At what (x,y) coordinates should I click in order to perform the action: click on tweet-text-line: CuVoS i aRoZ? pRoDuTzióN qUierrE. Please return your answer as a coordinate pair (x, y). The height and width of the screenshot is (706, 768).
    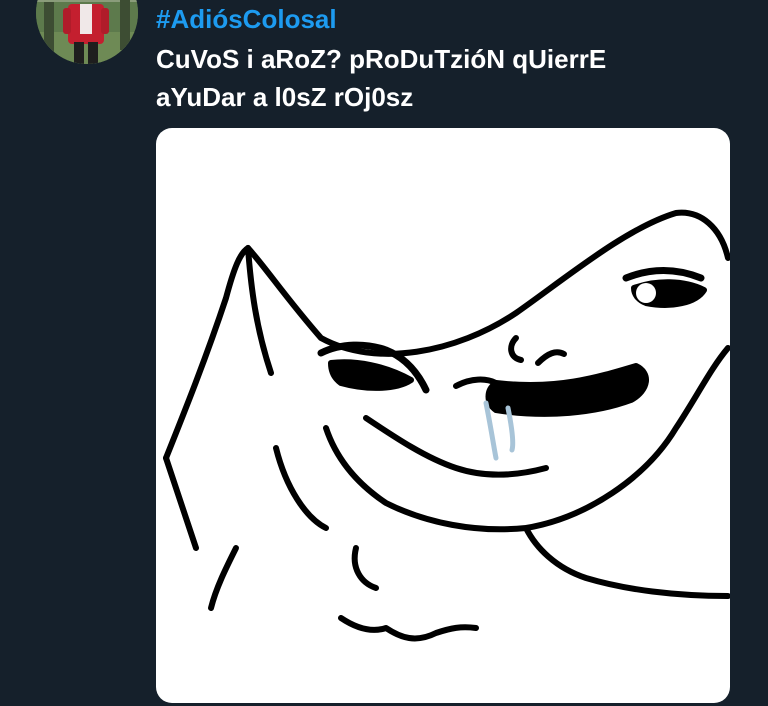
    Looking at the image, I should click on (381, 59).